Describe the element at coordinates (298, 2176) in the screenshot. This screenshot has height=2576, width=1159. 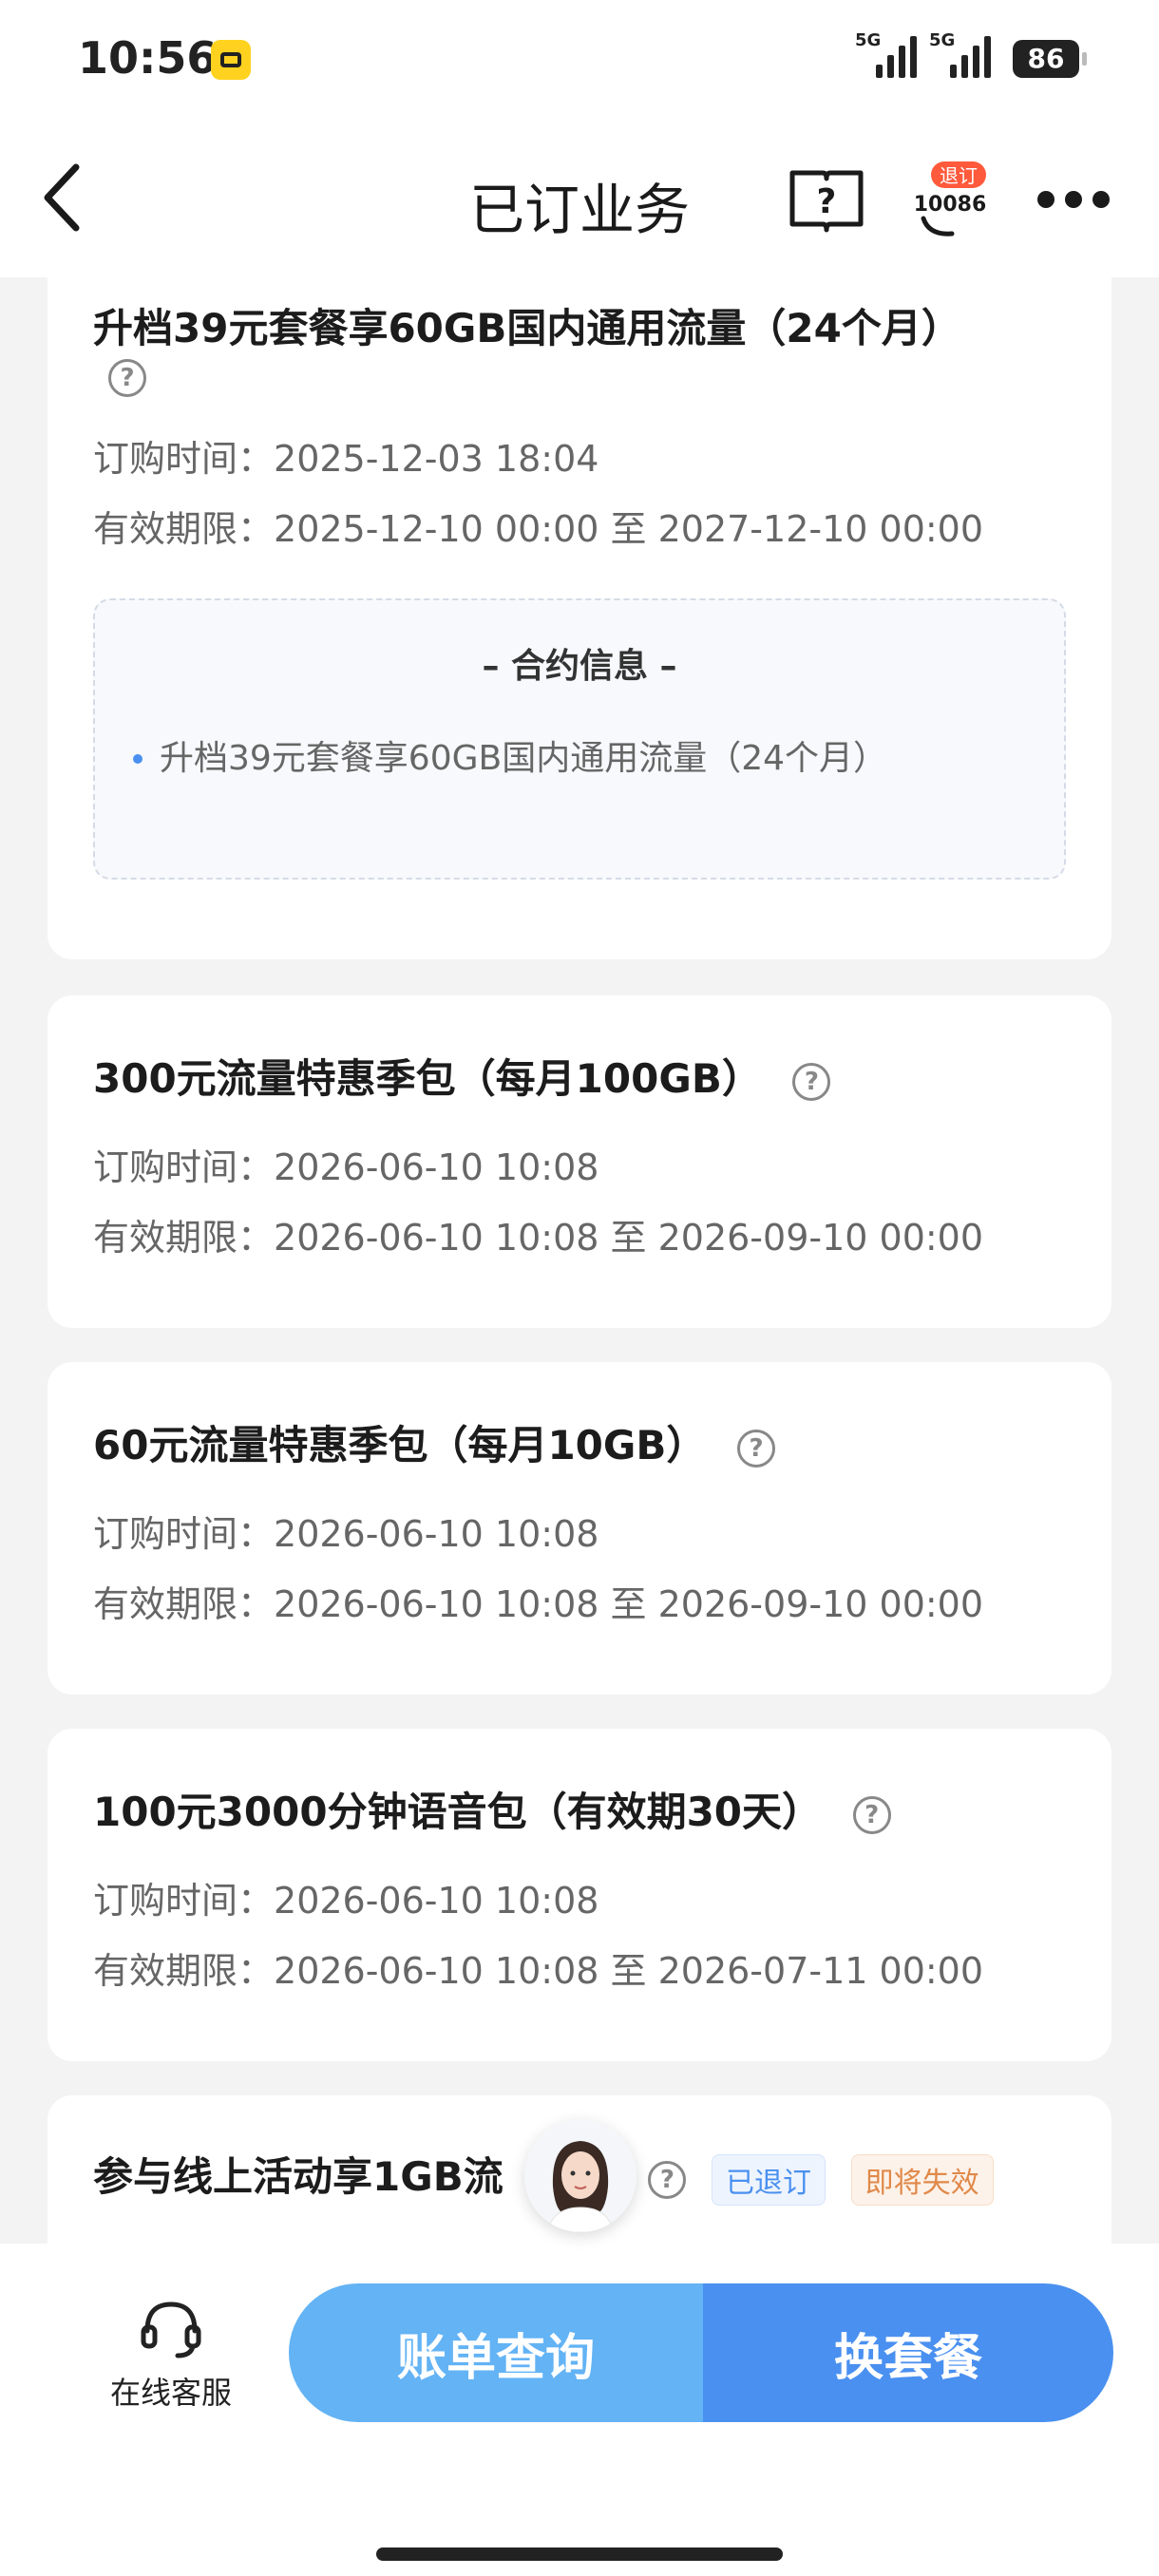
I see `service-title-part1: 参与线上活动享1GB流` at that location.